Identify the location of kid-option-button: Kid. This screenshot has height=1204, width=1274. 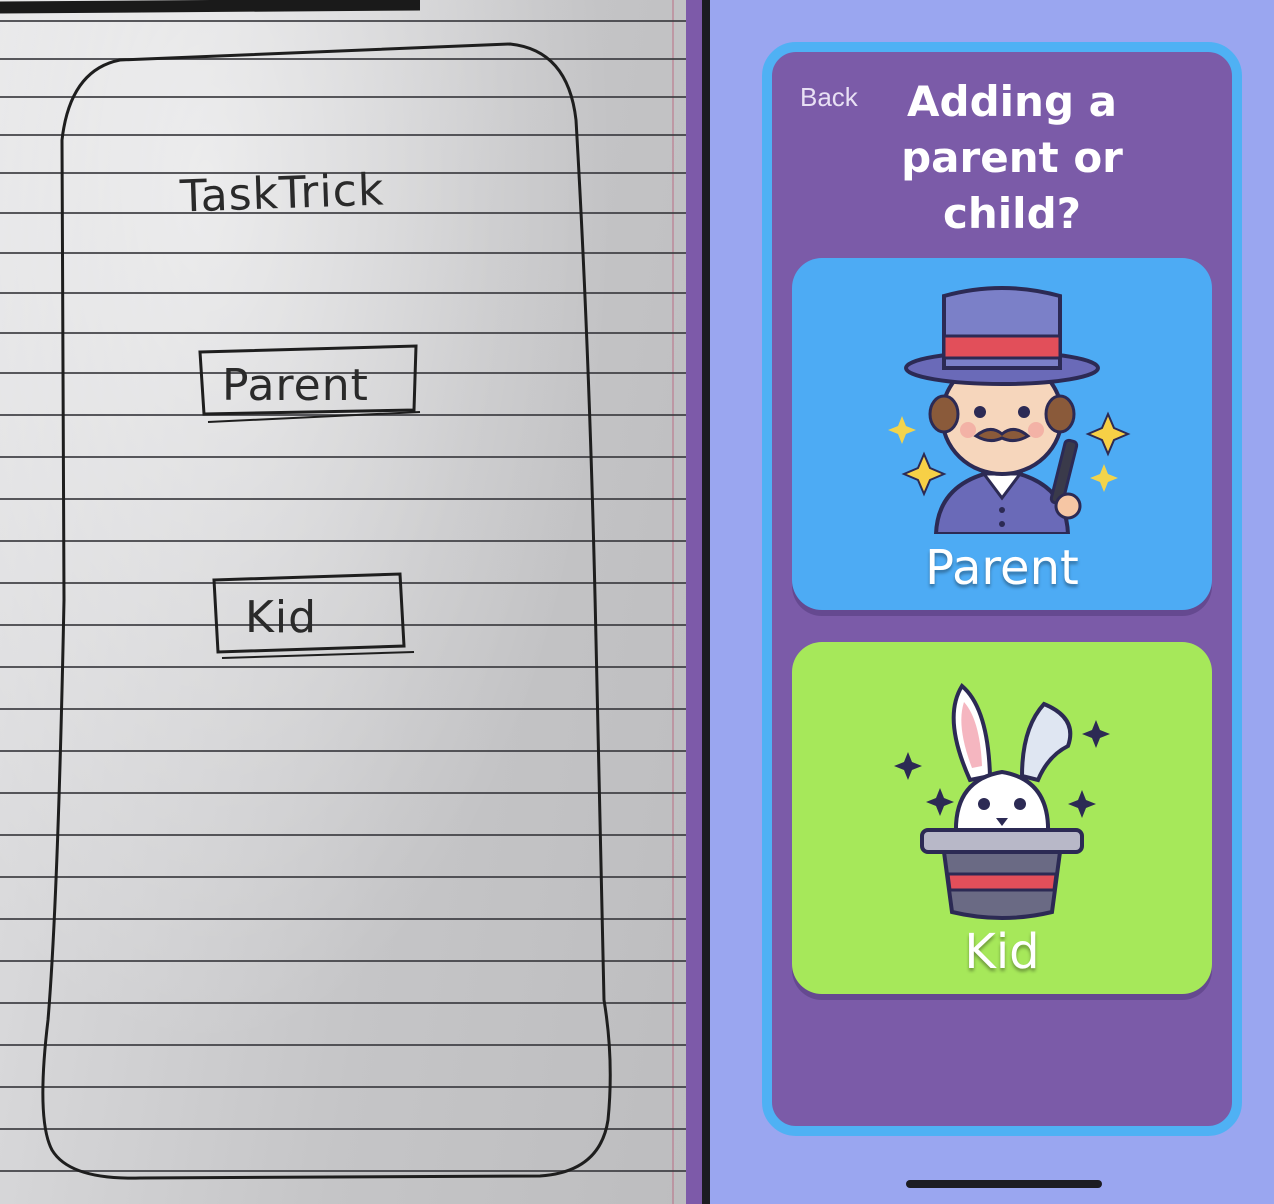
(1002, 818).